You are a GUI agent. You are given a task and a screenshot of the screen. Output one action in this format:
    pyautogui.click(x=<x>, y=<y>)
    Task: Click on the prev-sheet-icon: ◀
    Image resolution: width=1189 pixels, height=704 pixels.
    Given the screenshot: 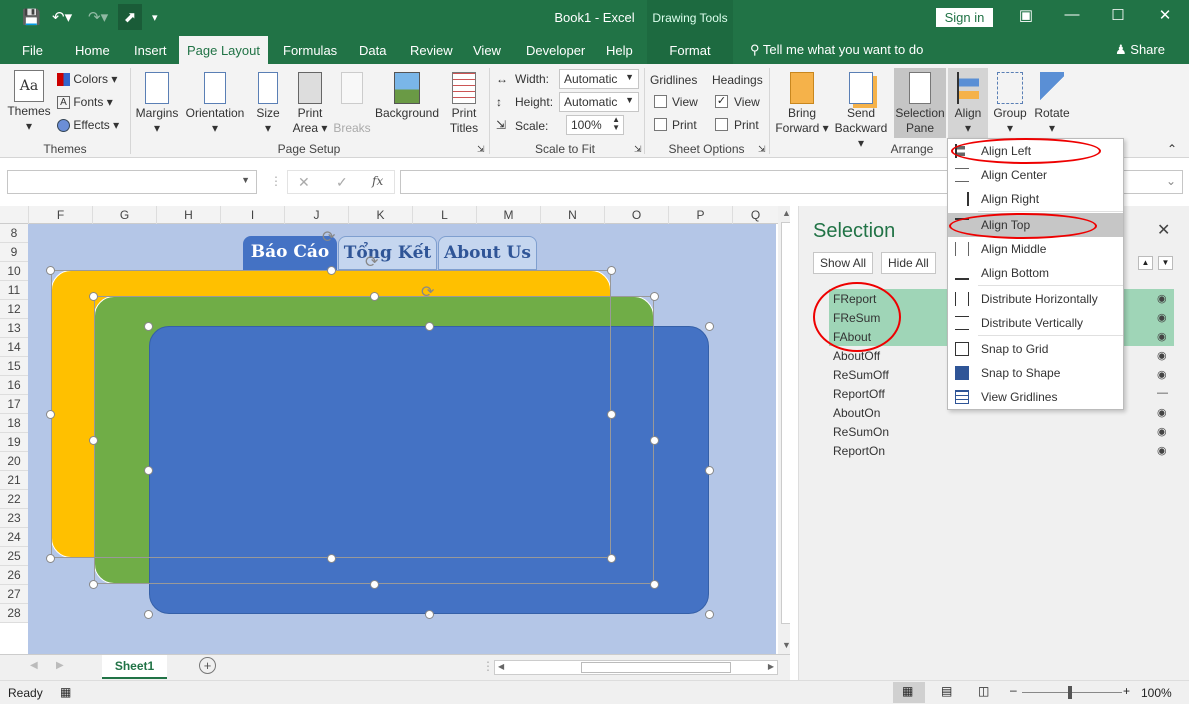 What is the action you would take?
    pyautogui.click(x=34, y=665)
    